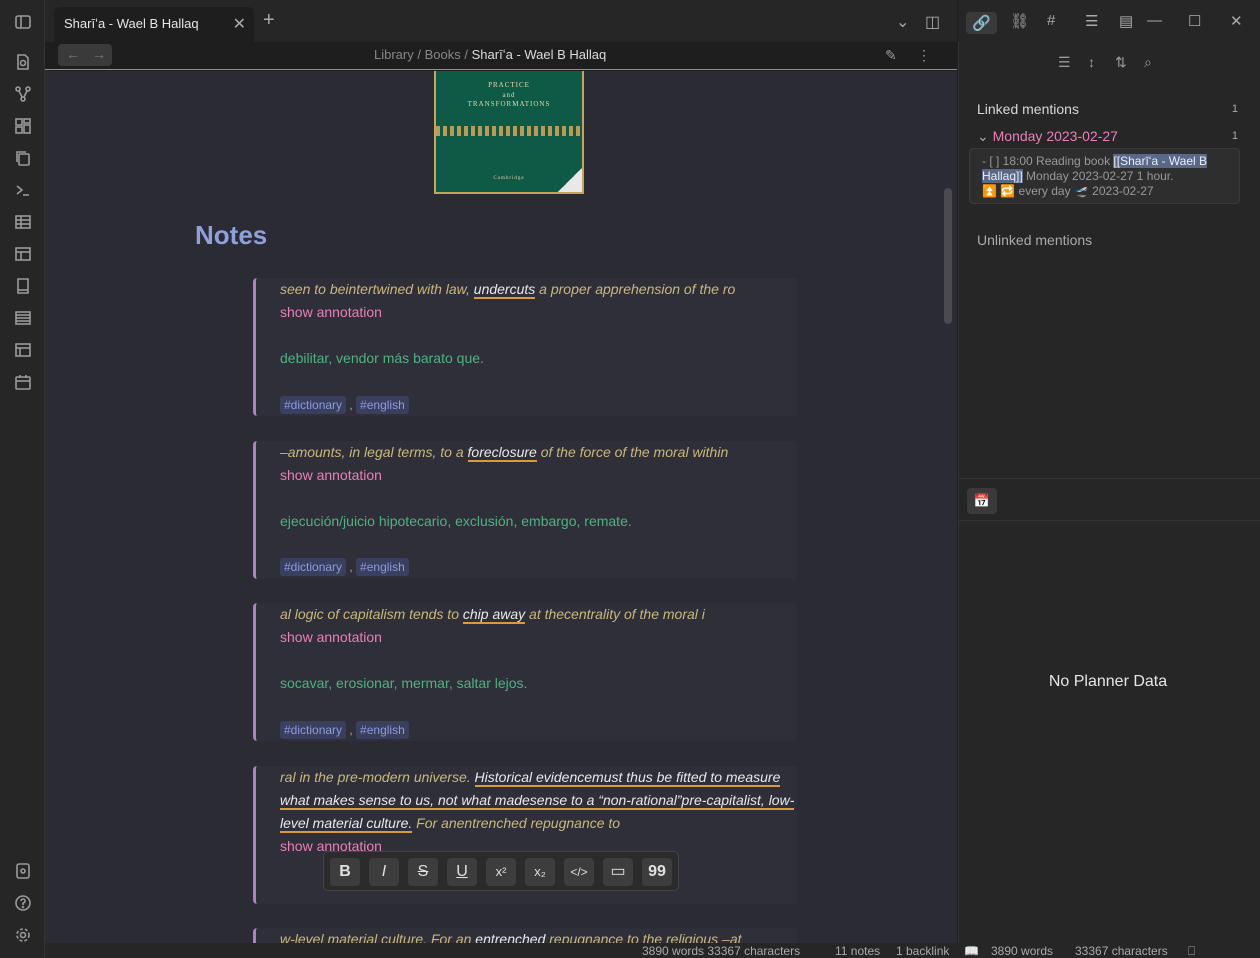  I want to click on highlighted-word: undercuts, so click(504, 290).